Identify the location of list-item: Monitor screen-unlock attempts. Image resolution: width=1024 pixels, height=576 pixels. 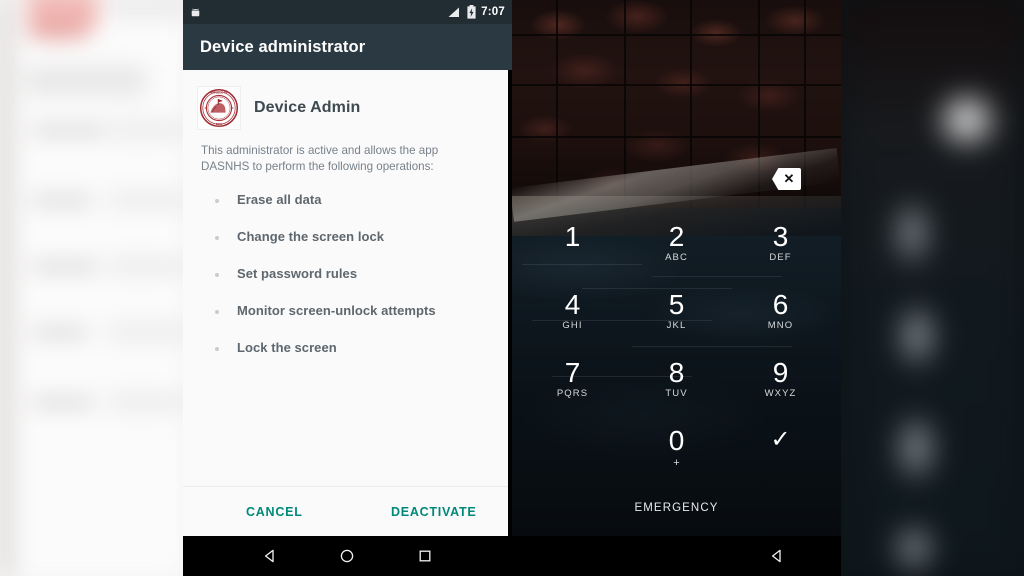
(346, 310).